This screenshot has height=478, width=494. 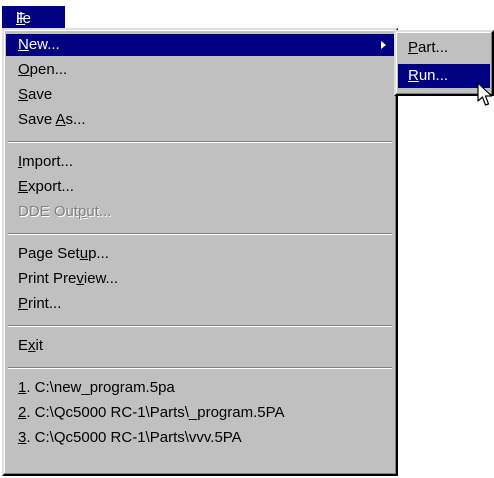 I want to click on accel: R, so click(x=413, y=75).